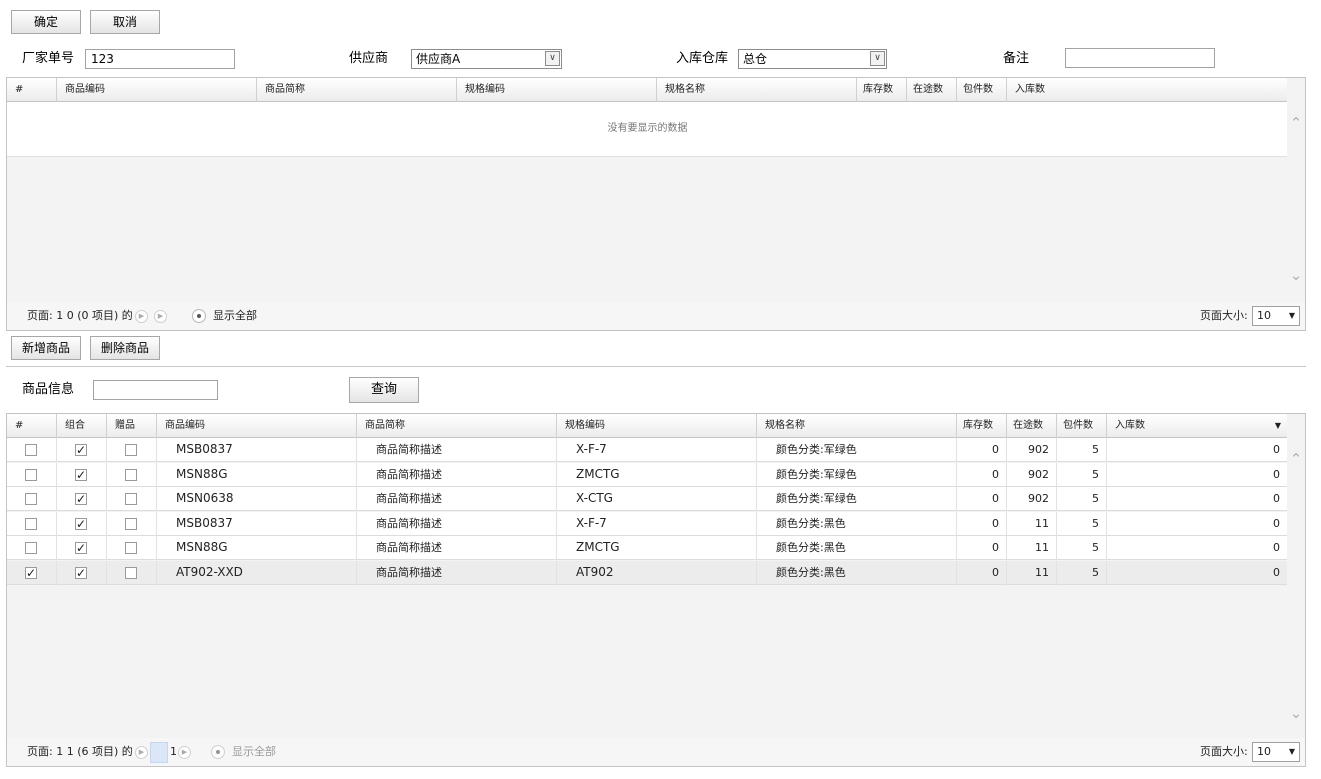 The image size is (1321, 779). I want to click on table-row: ✓ MSN88G 商品简称描述 ZMCTG 颜色分类:黑色 0 11 5 0, so click(647, 548).